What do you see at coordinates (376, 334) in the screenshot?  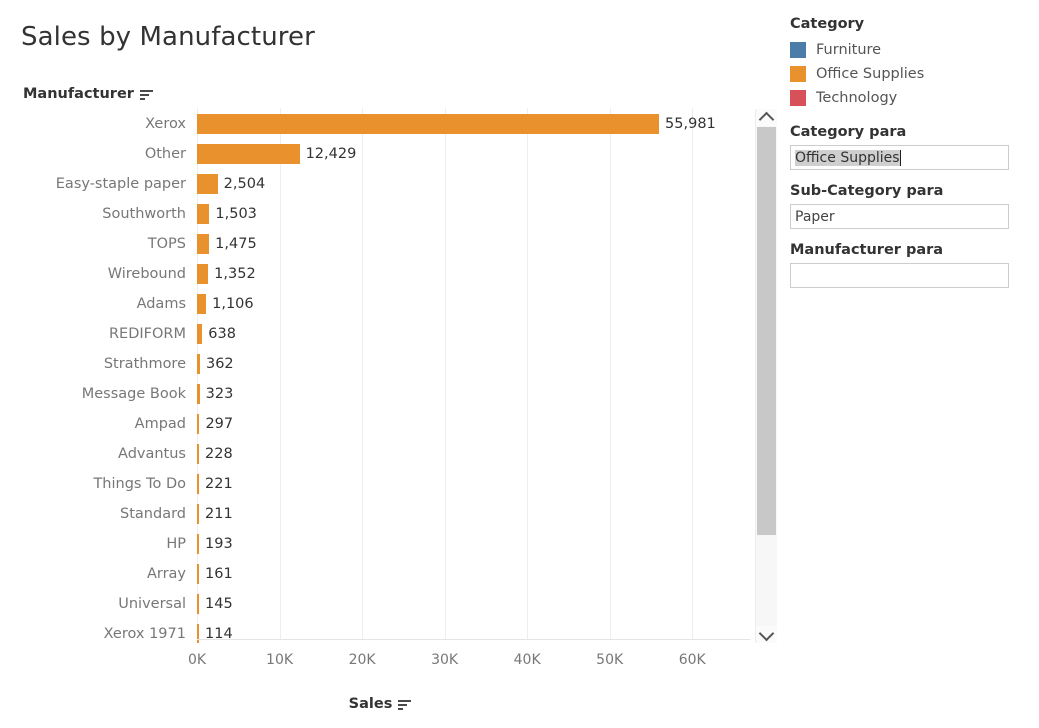 I see `bar-row: REDIFORM 638` at bounding box center [376, 334].